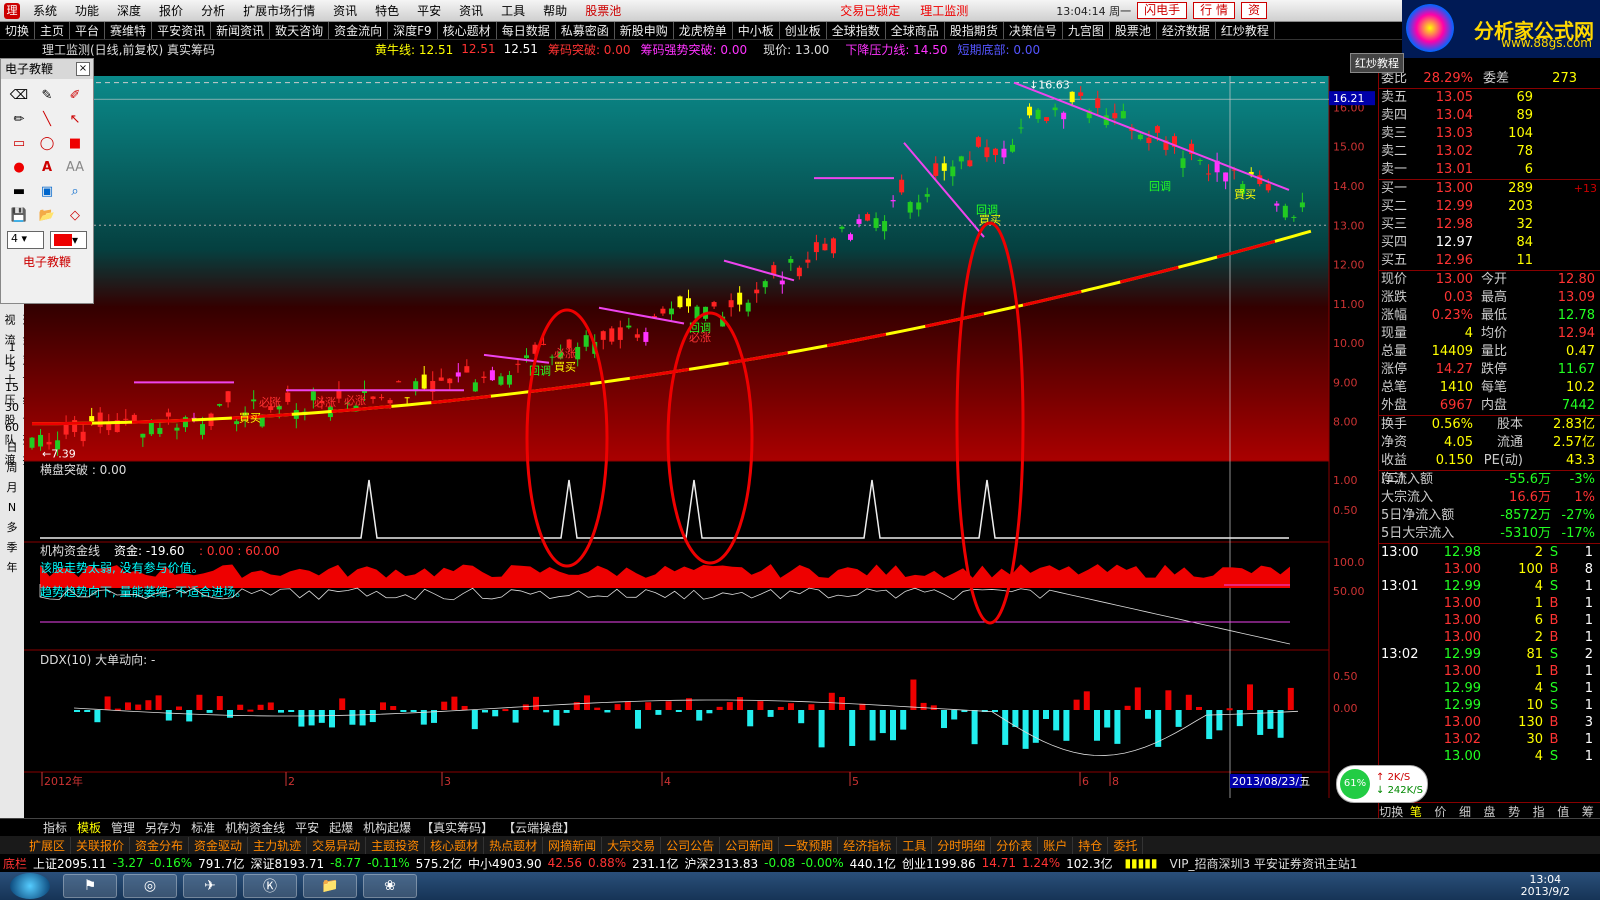  I want to click on stock-pool-menu: 股票池, so click(603, 10).